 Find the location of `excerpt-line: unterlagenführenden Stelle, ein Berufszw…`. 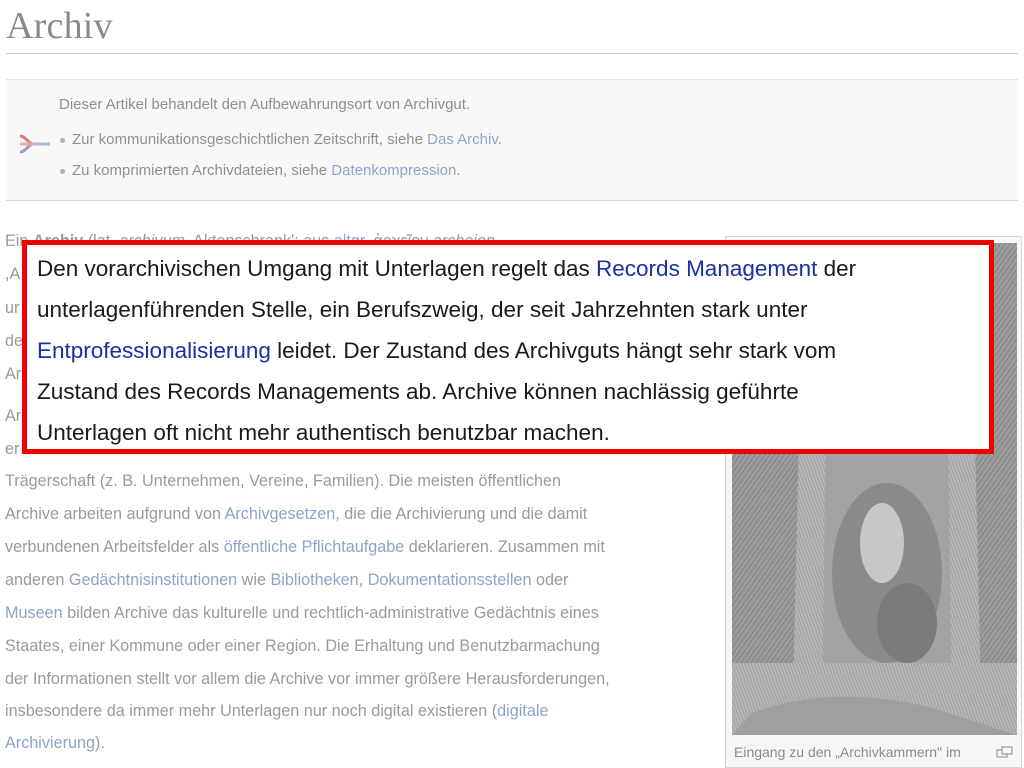

excerpt-line: unterlagenführenden Stelle, ein Berufszw… is located at coordinates (422, 309).